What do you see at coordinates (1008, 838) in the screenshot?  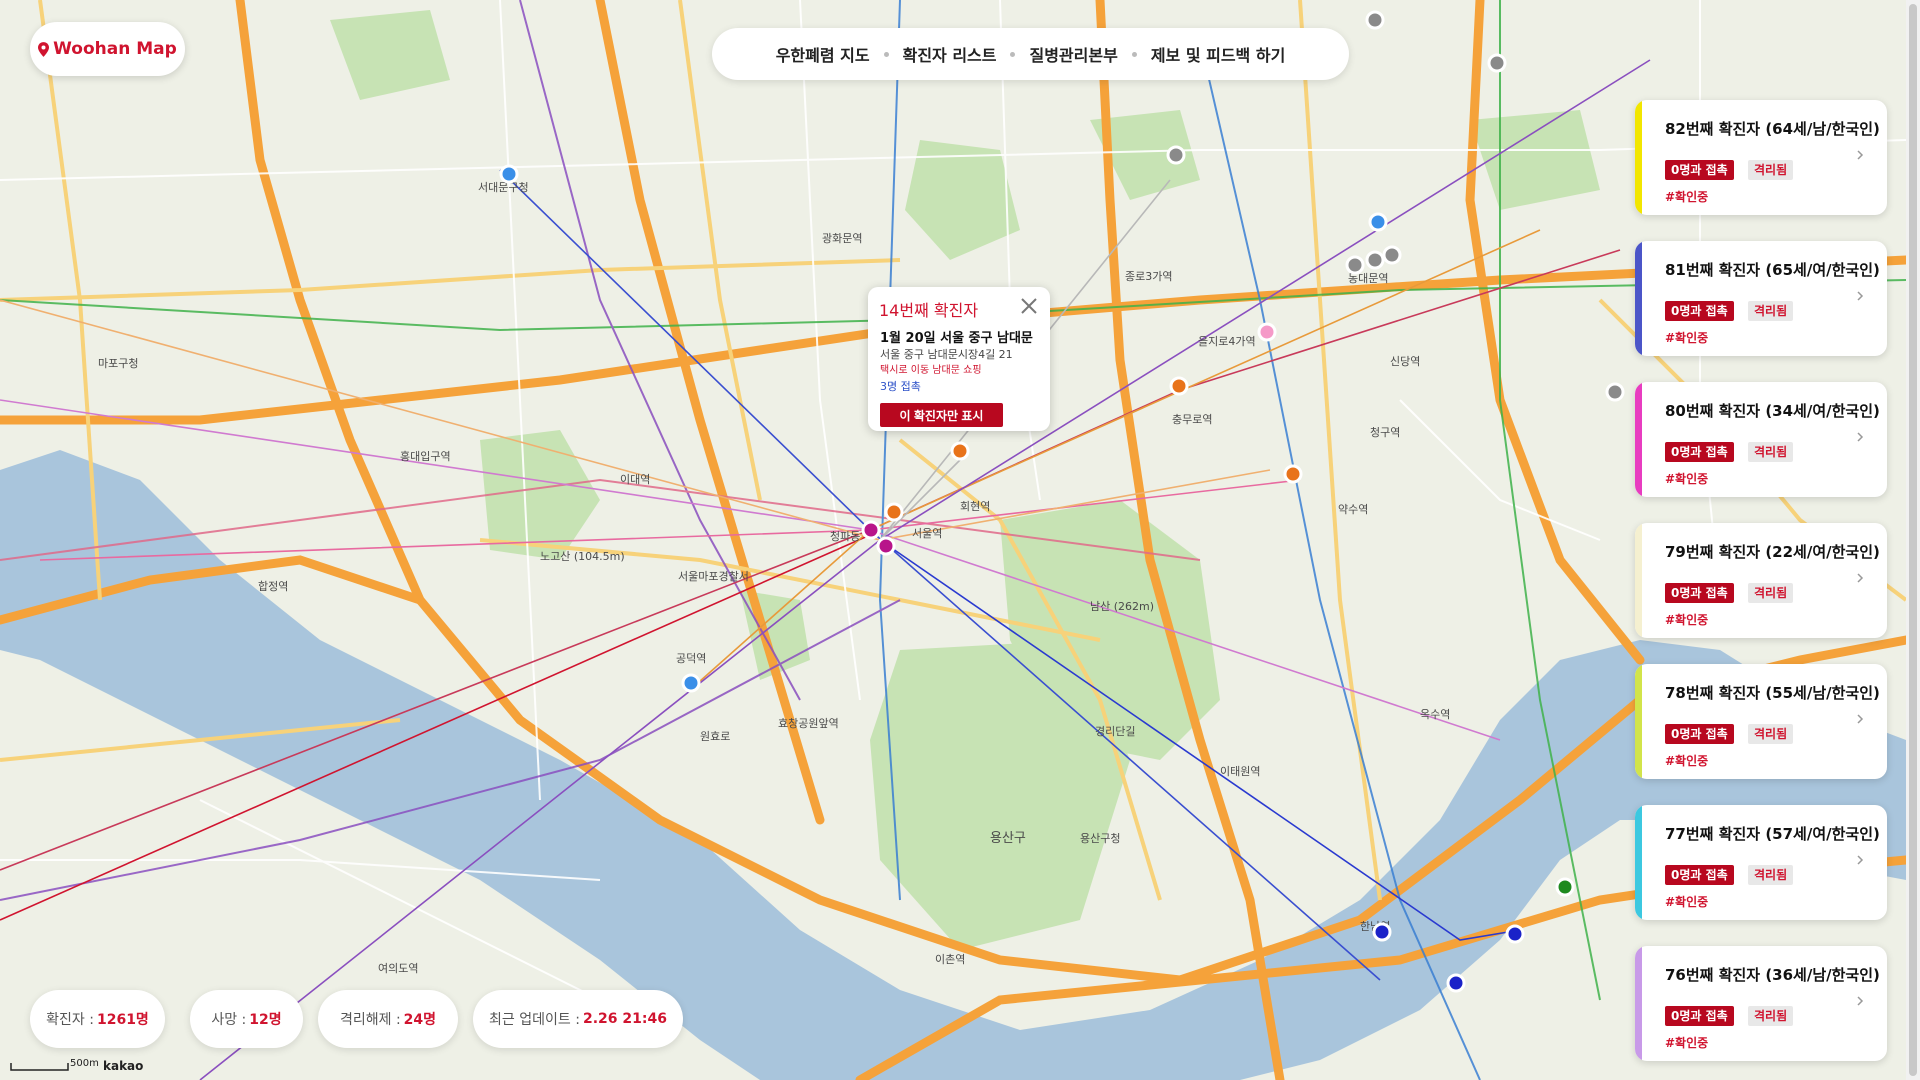 I see `svg-text: 용산구` at bounding box center [1008, 838].